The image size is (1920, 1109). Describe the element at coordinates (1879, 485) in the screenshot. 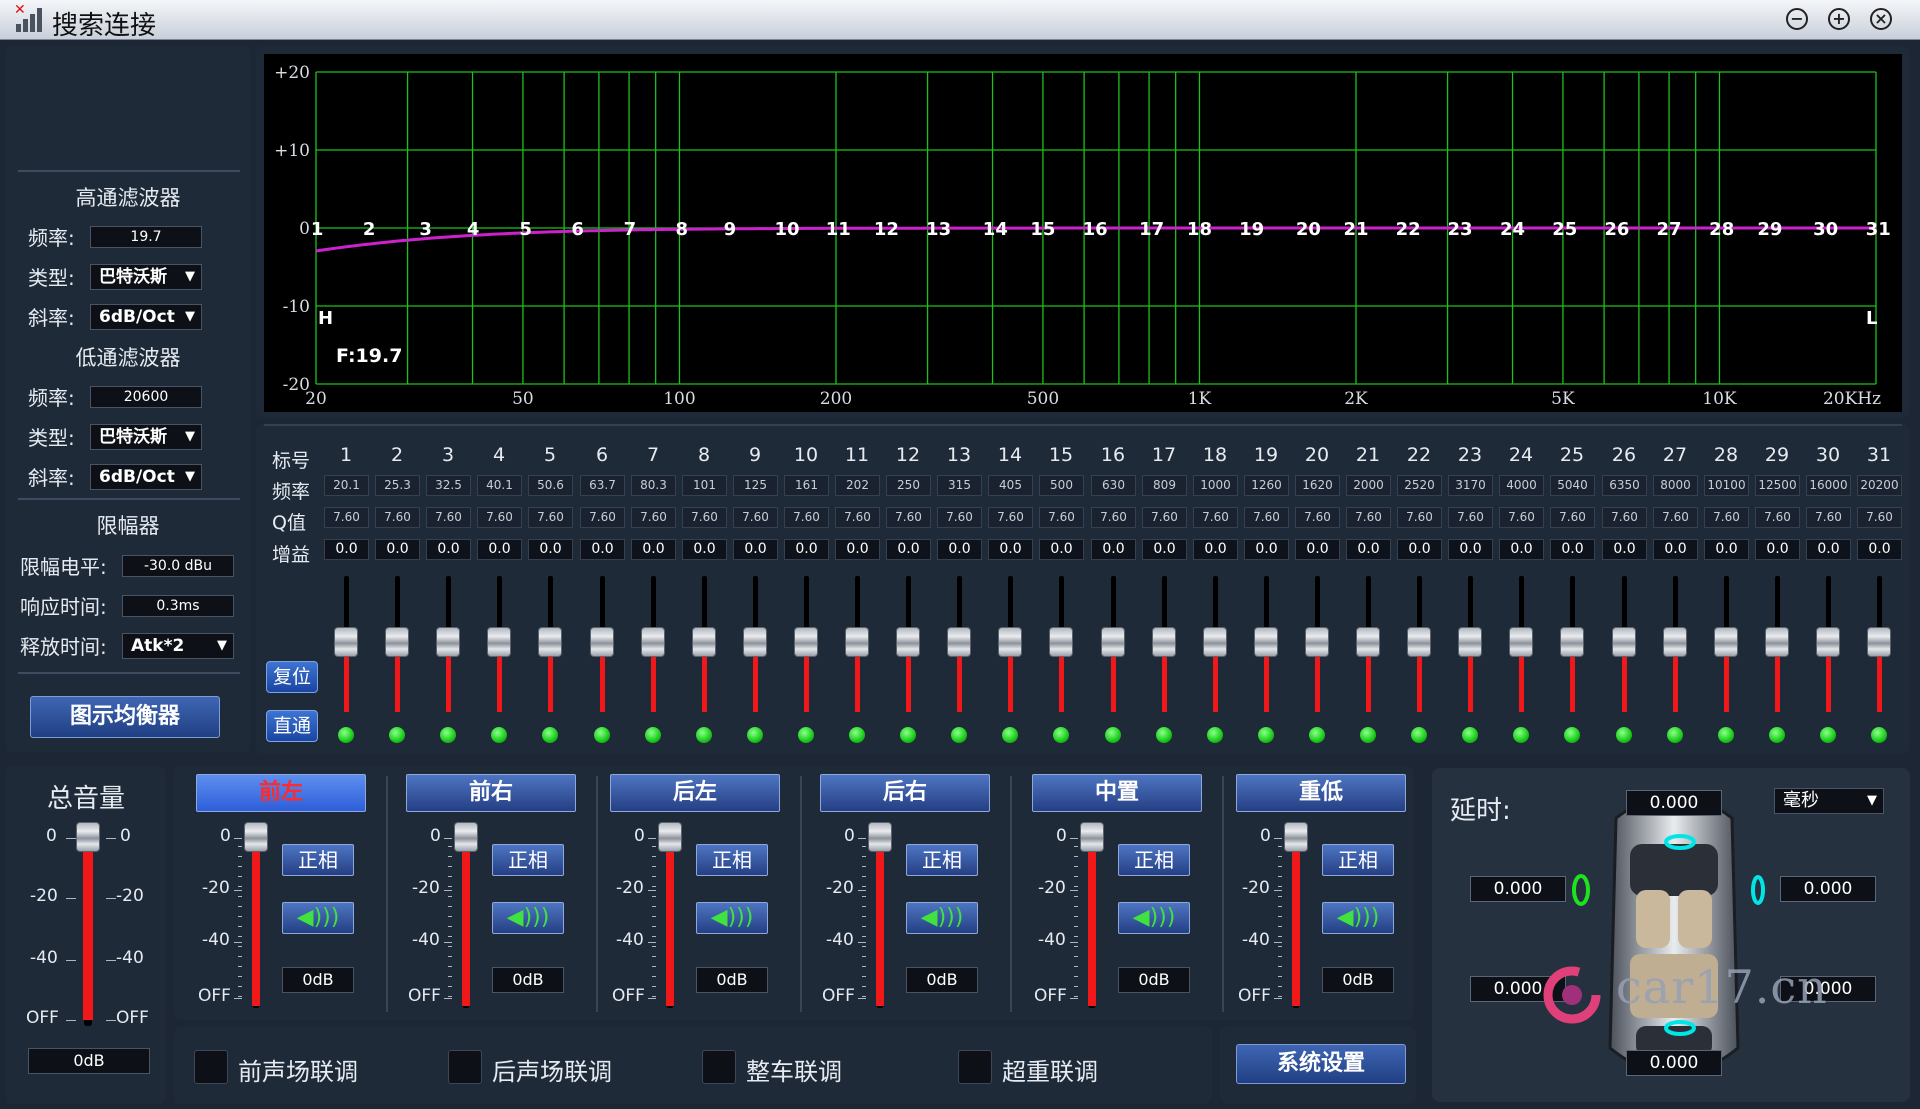

I see `band-freq-field: 20200` at that location.